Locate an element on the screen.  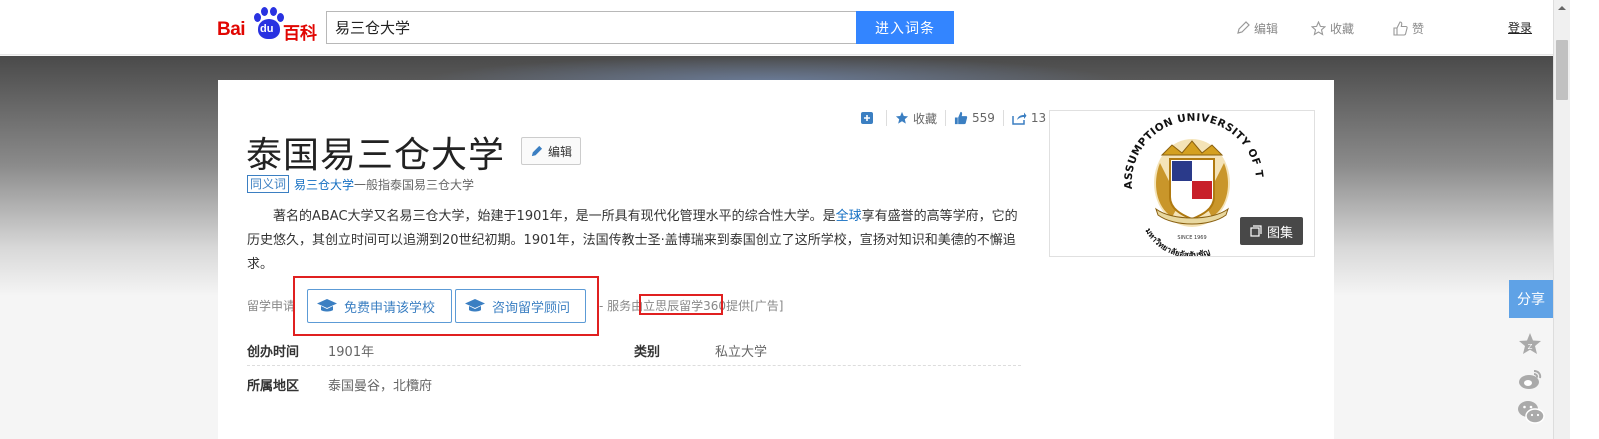
edit-entry-button: 编辑 is located at coordinates (551, 151).